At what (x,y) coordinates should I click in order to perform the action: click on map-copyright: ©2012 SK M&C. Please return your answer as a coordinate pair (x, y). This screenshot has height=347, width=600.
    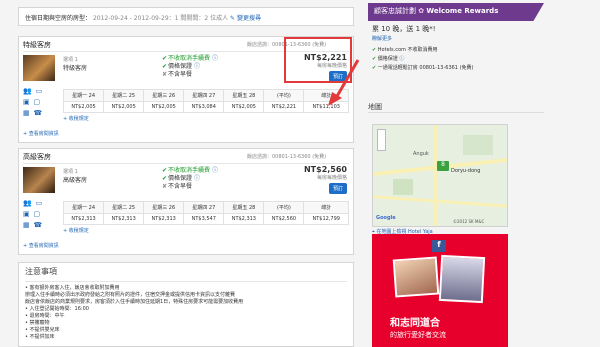
    Looking at the image, I should click on (469, 221).